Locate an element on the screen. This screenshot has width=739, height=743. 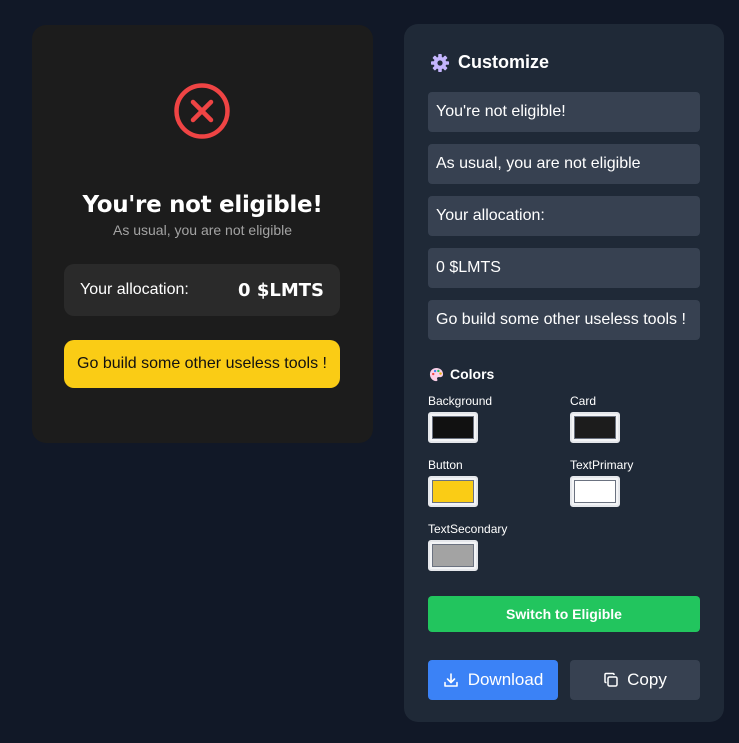
card-color-group: Card is located at coordinates (595, 418).